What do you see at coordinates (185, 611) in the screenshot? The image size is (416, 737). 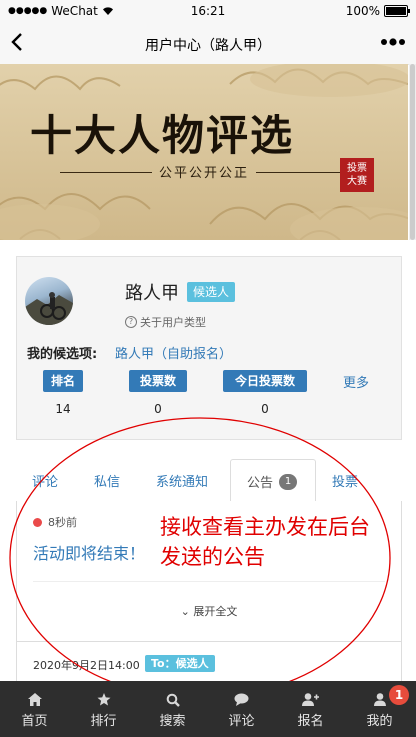 I see `chevron-down-icon: ⌄` at bounding box center [185, 611].